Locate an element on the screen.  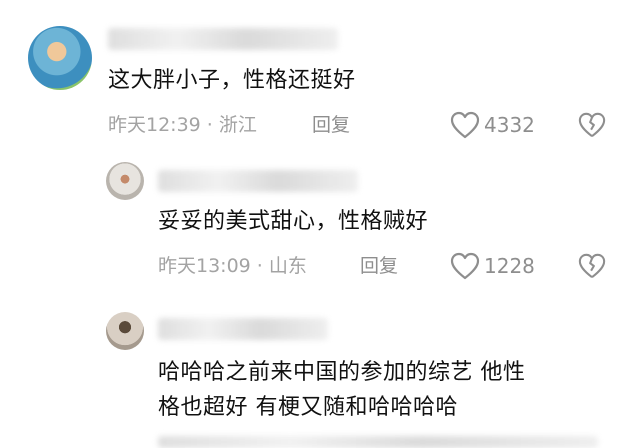
comment-text: 这大胖小子，性格还挺好 is located at coordinates (232, 80).